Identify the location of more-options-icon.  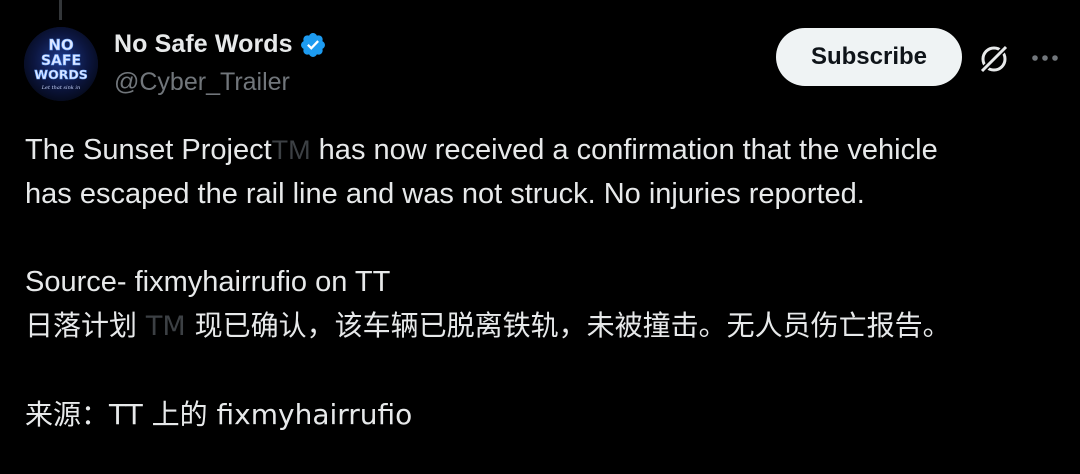
(1045, 58).